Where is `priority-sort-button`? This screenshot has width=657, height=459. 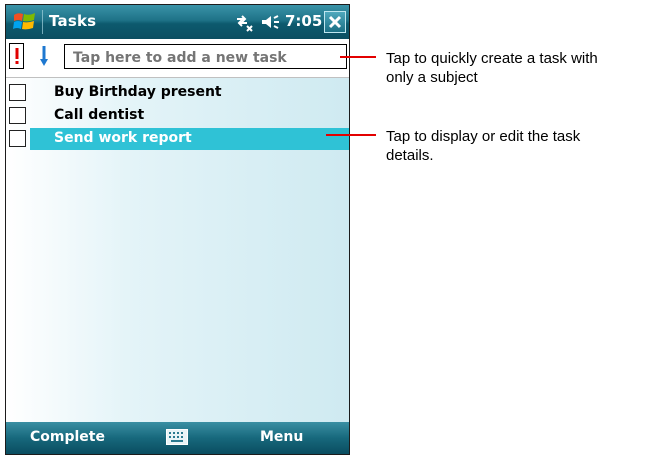
priority-sort-button is located at coordinates (16, 56).